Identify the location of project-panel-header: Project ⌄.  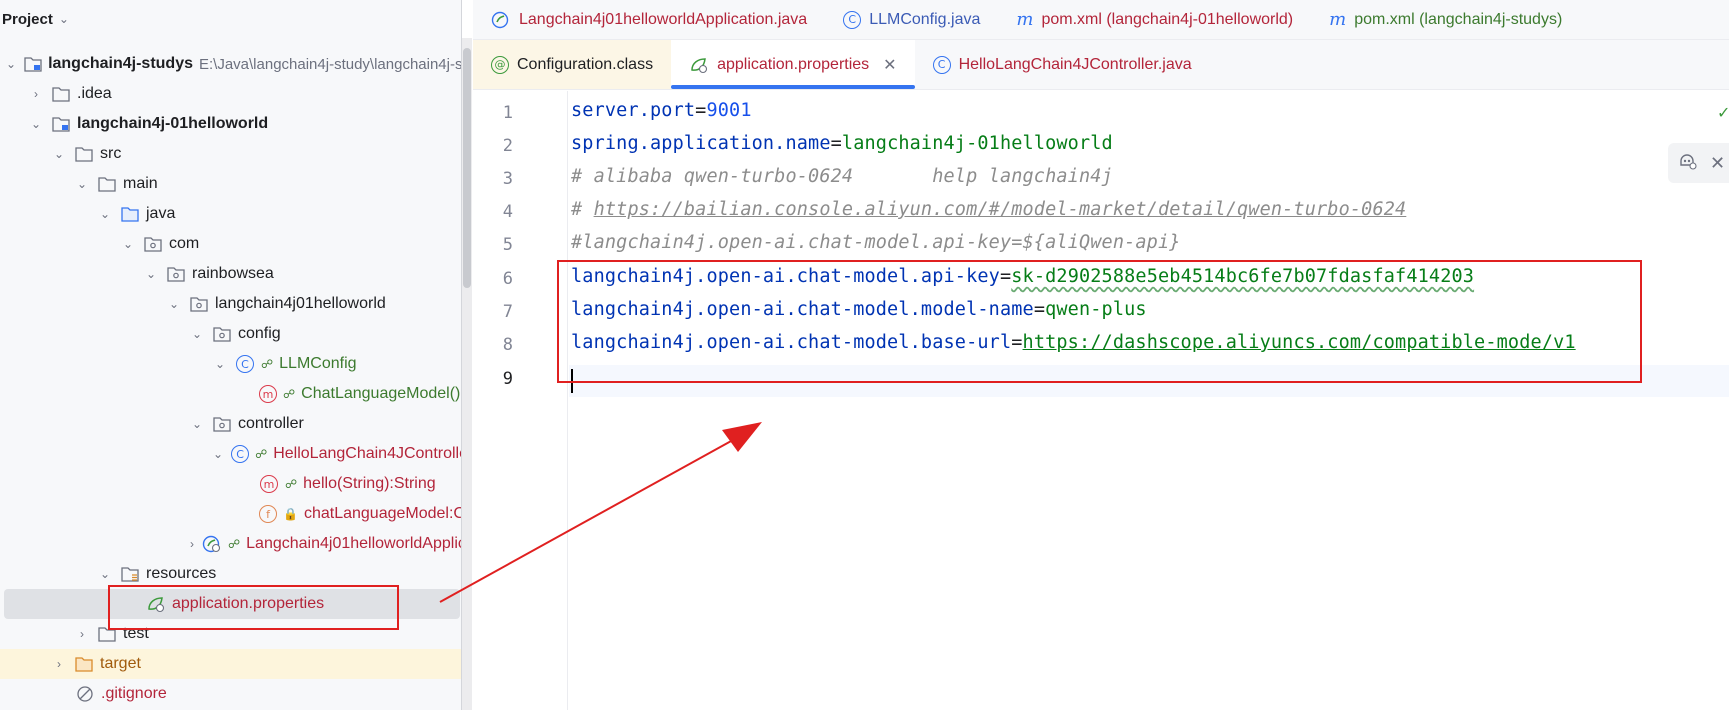
(230, 19).